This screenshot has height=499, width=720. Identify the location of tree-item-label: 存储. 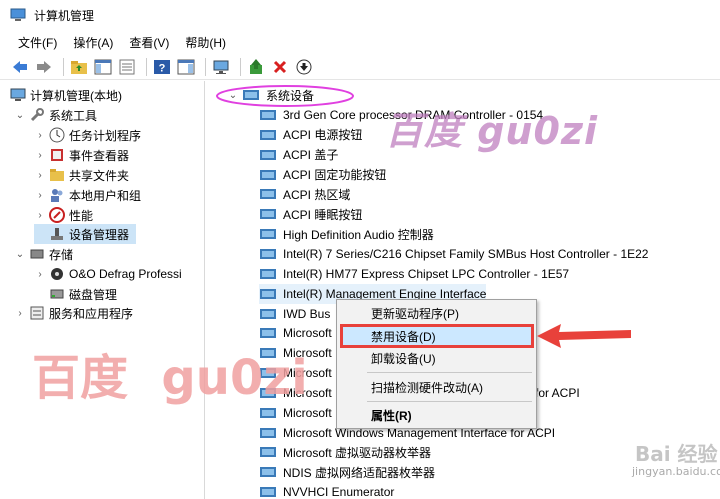
(61, 254).